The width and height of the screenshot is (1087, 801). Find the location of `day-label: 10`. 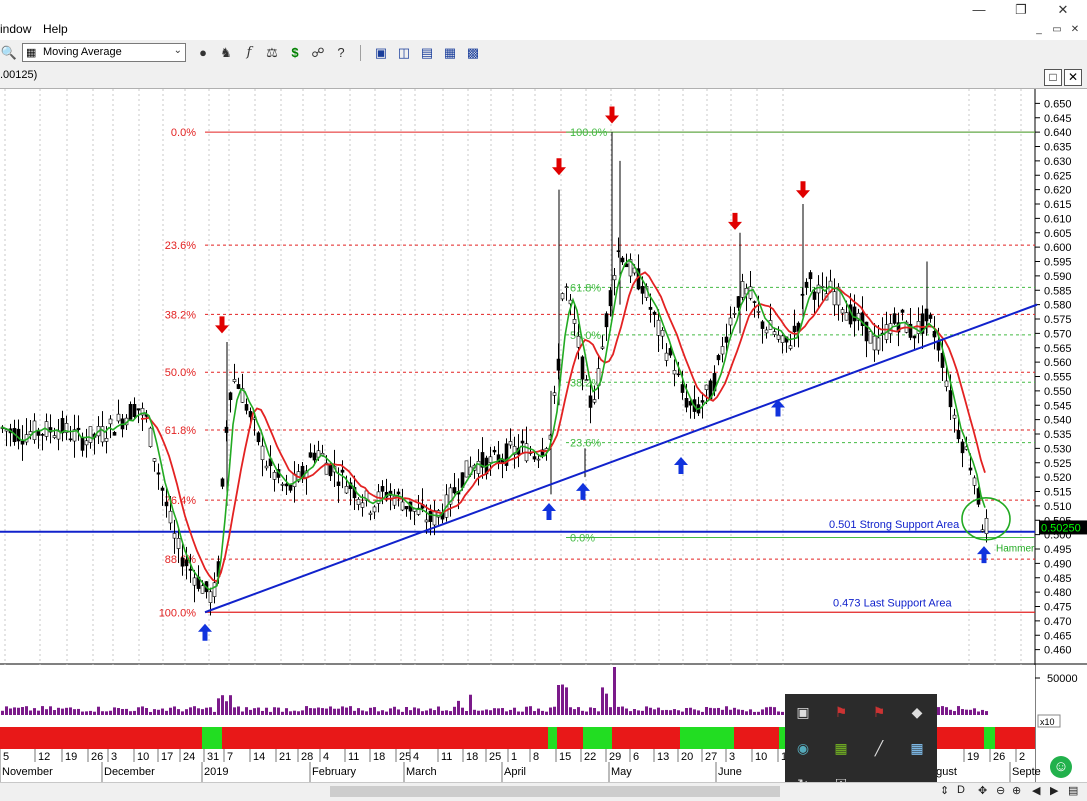

day-label: 10 is located at coordinates (143, 757).